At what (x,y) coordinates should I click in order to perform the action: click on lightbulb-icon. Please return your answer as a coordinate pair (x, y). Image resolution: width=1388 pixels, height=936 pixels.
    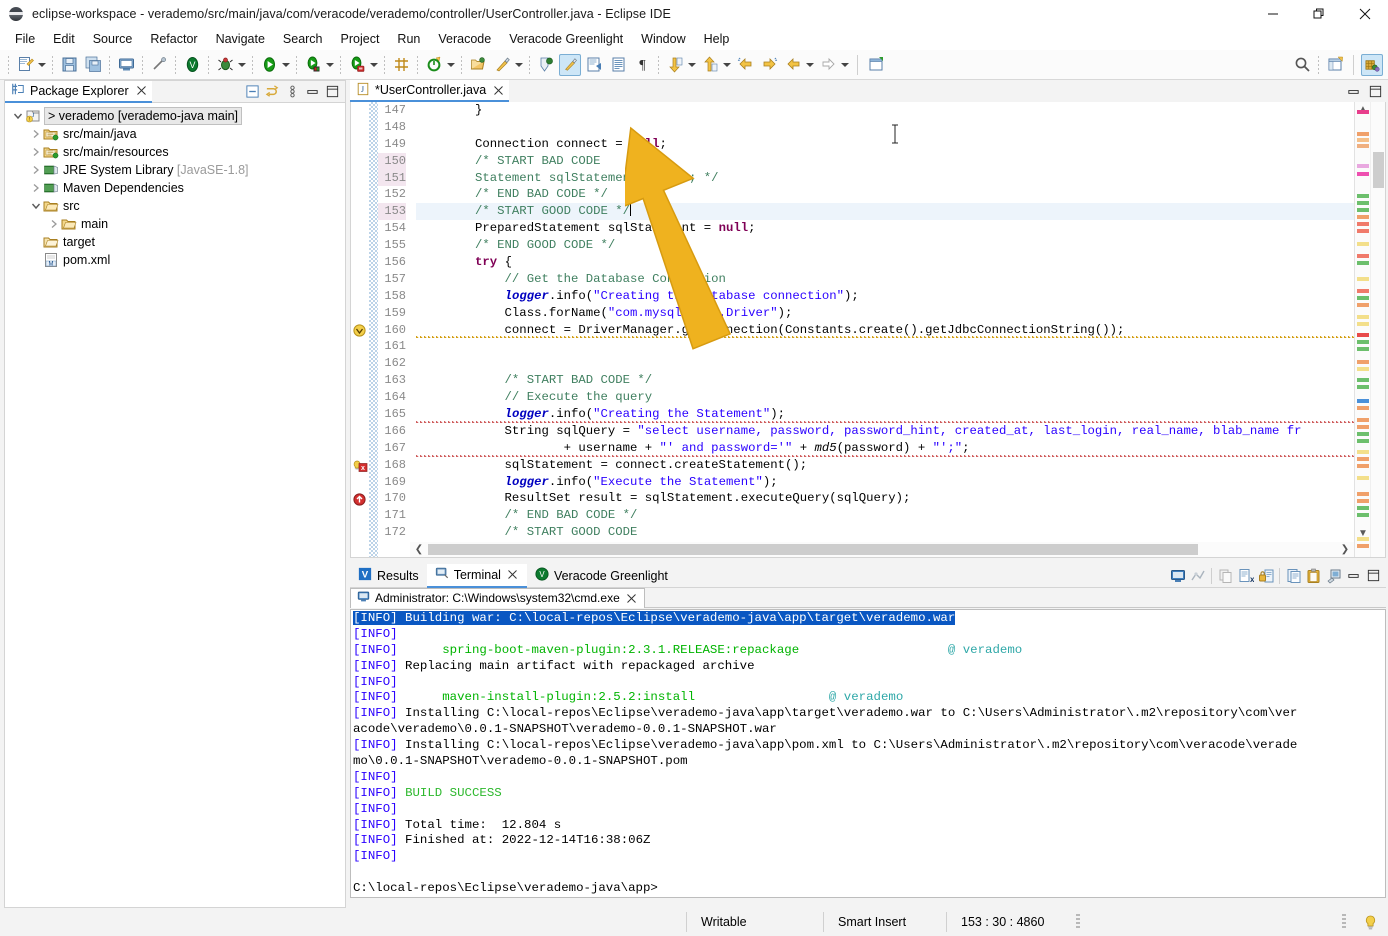
    Looking at the image, I should click on (1370, 922).